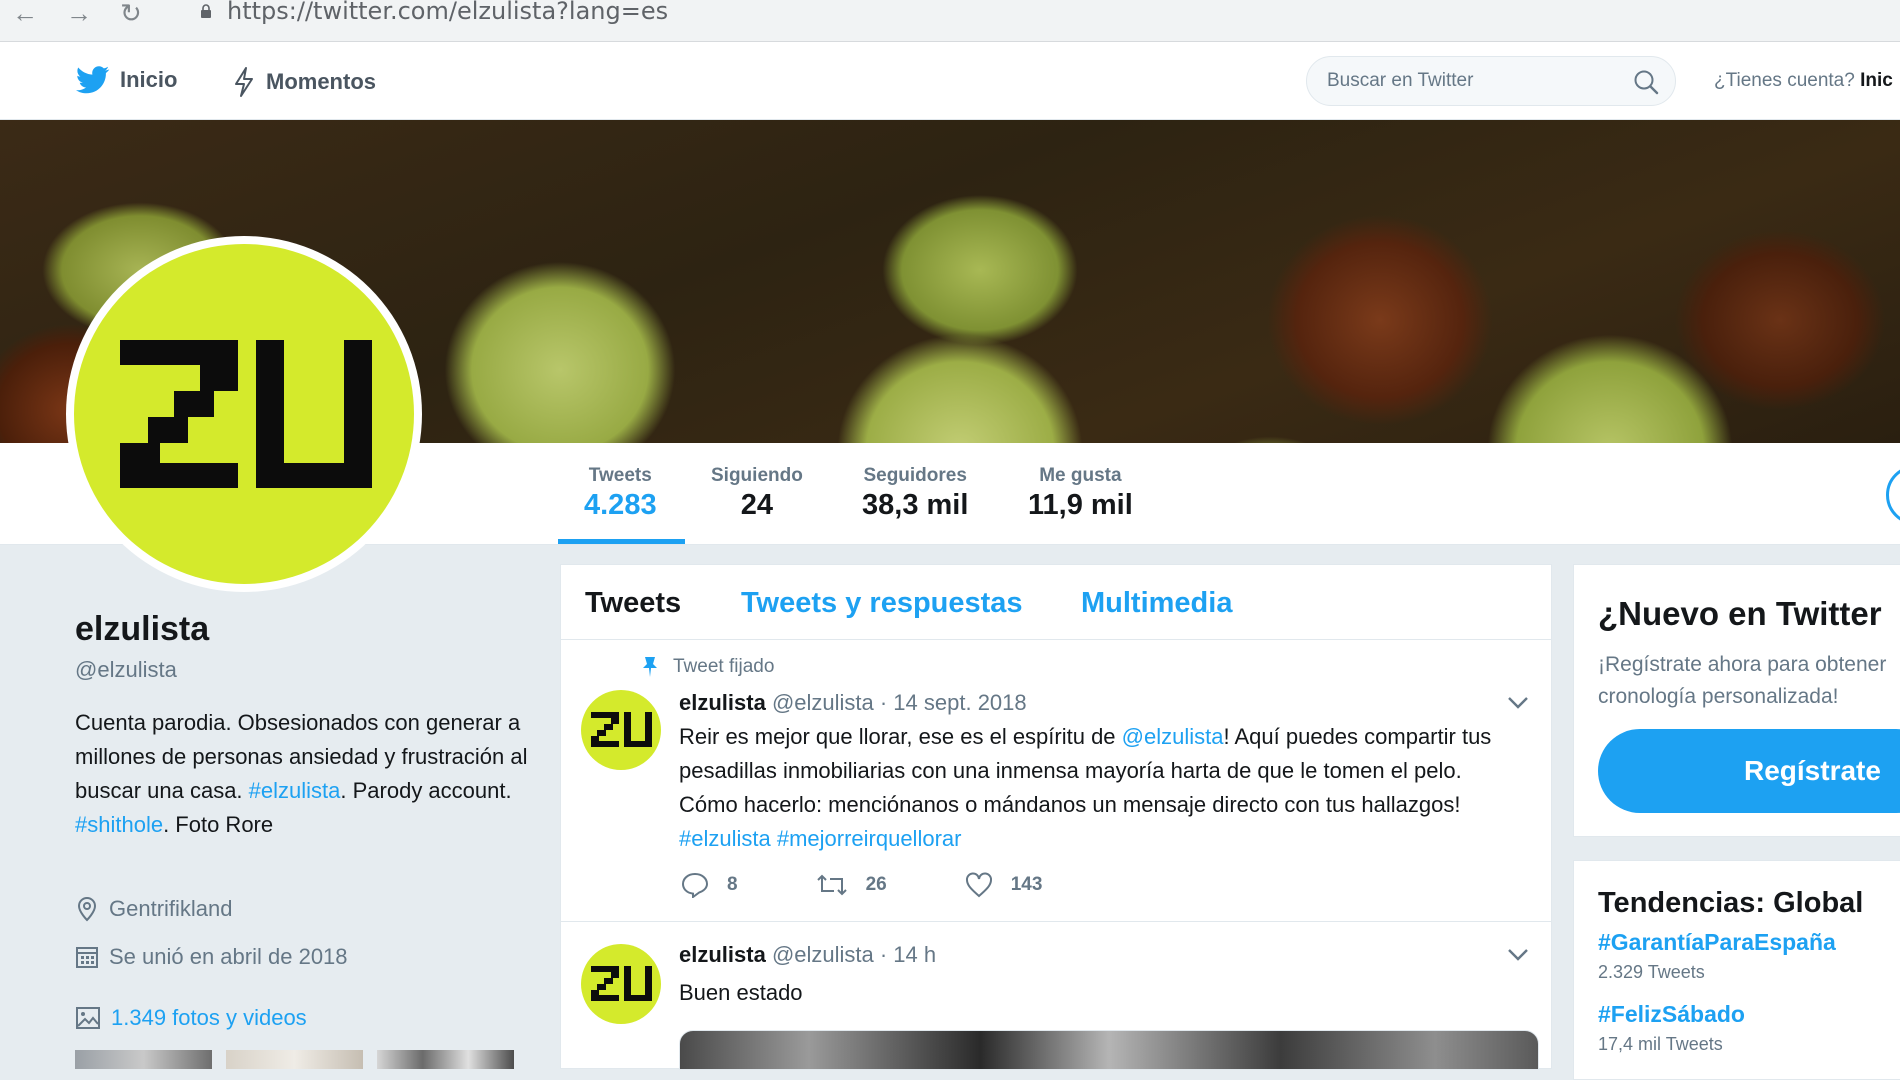  I want to click on calendar-icon, so click(87, 957).